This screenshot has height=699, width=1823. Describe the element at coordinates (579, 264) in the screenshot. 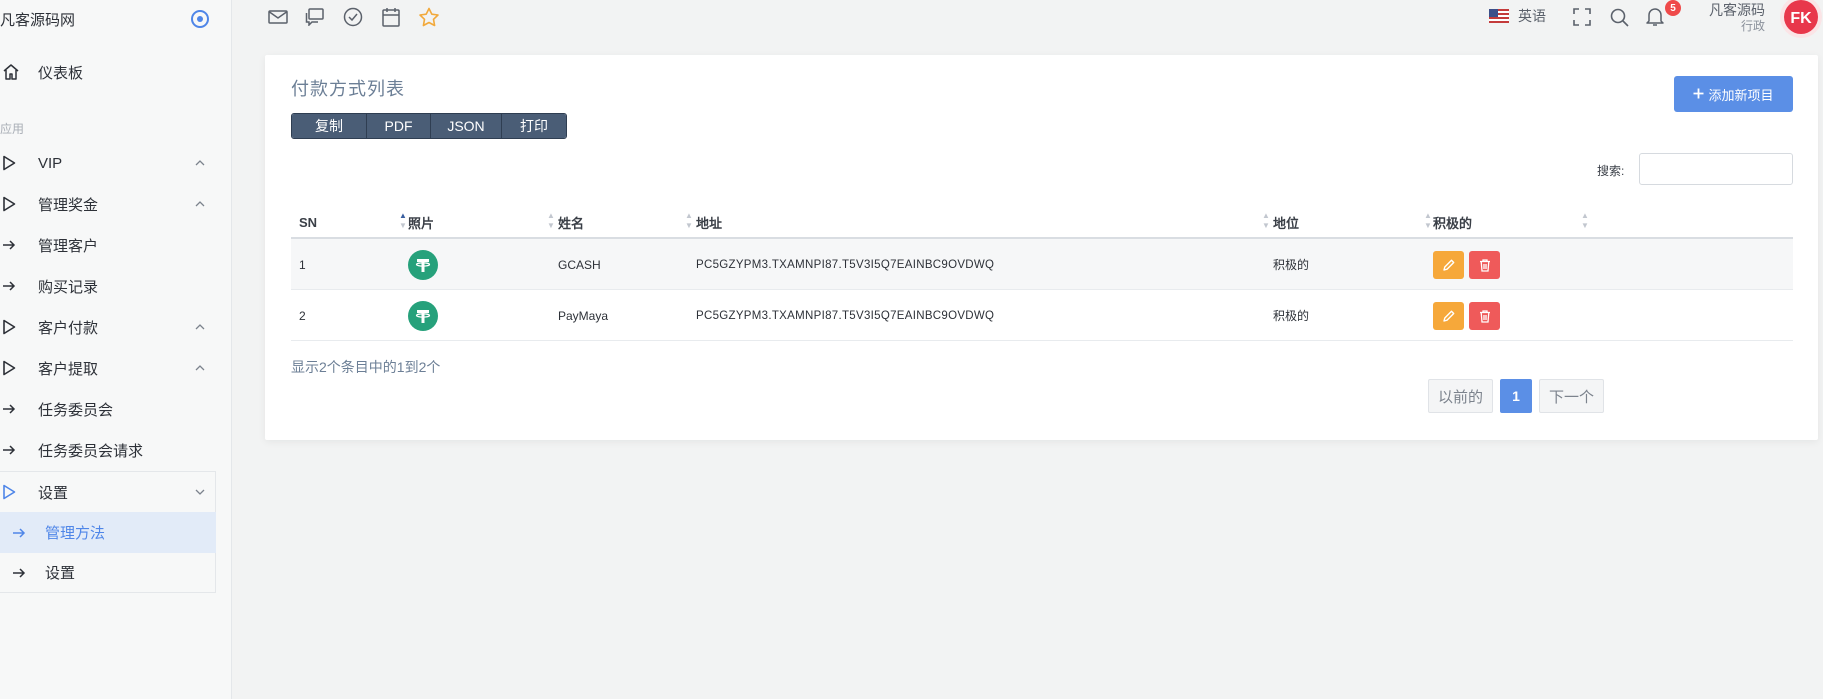

I see `cell-name: GCASH` at that location.